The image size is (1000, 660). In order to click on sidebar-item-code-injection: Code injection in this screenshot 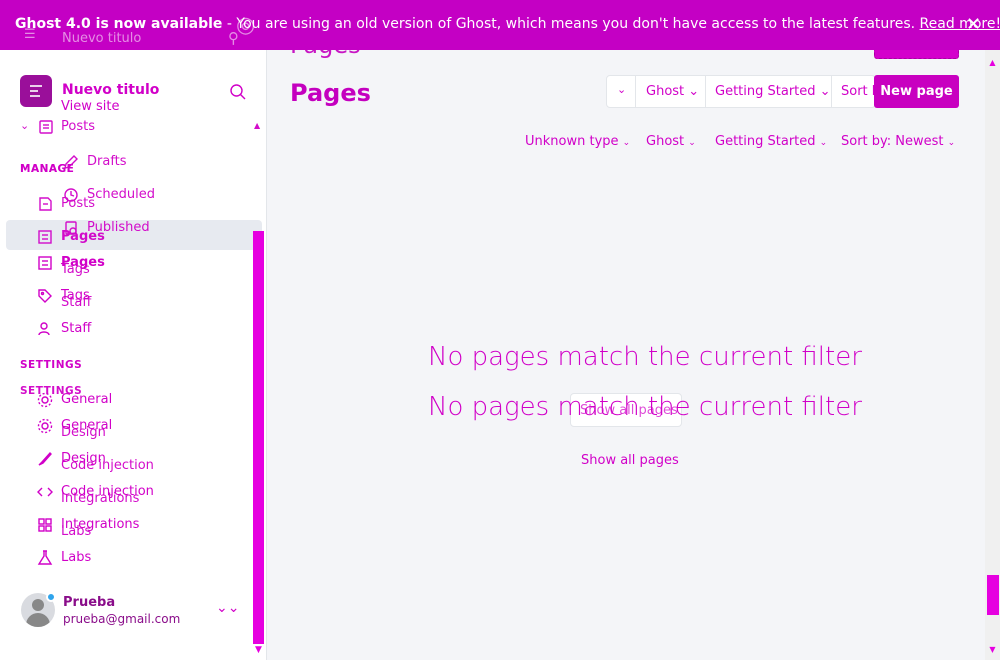, I will do `click(107, 491)`.